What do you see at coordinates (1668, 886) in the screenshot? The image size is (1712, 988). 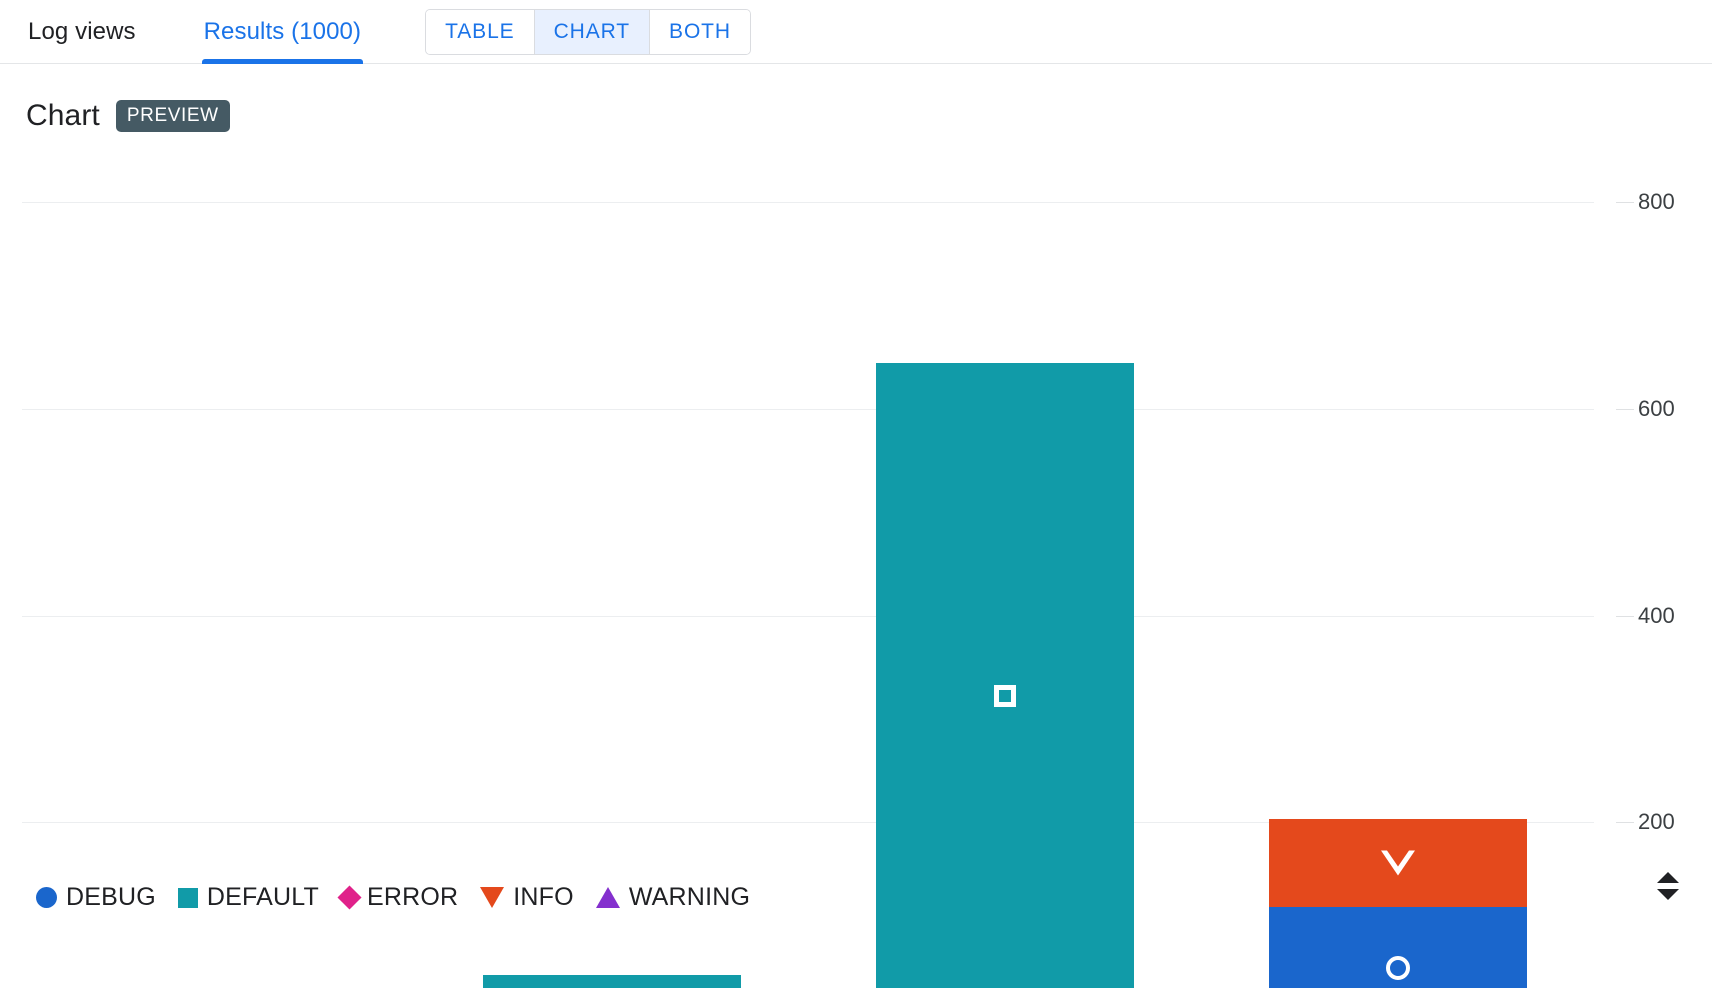 I see `expand-collapse-icon` at bounding box center [1668, 886].